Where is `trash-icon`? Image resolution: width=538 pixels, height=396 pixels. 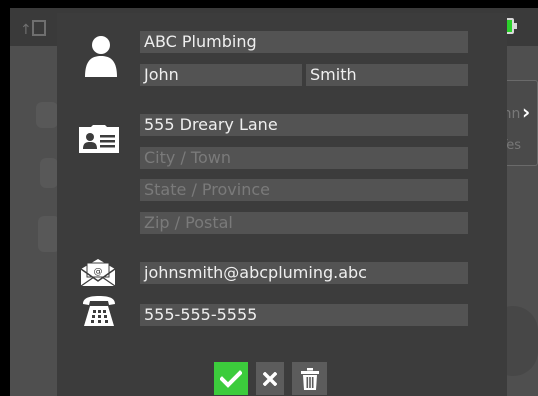 trash-icon is located at coordinates (309, 378).